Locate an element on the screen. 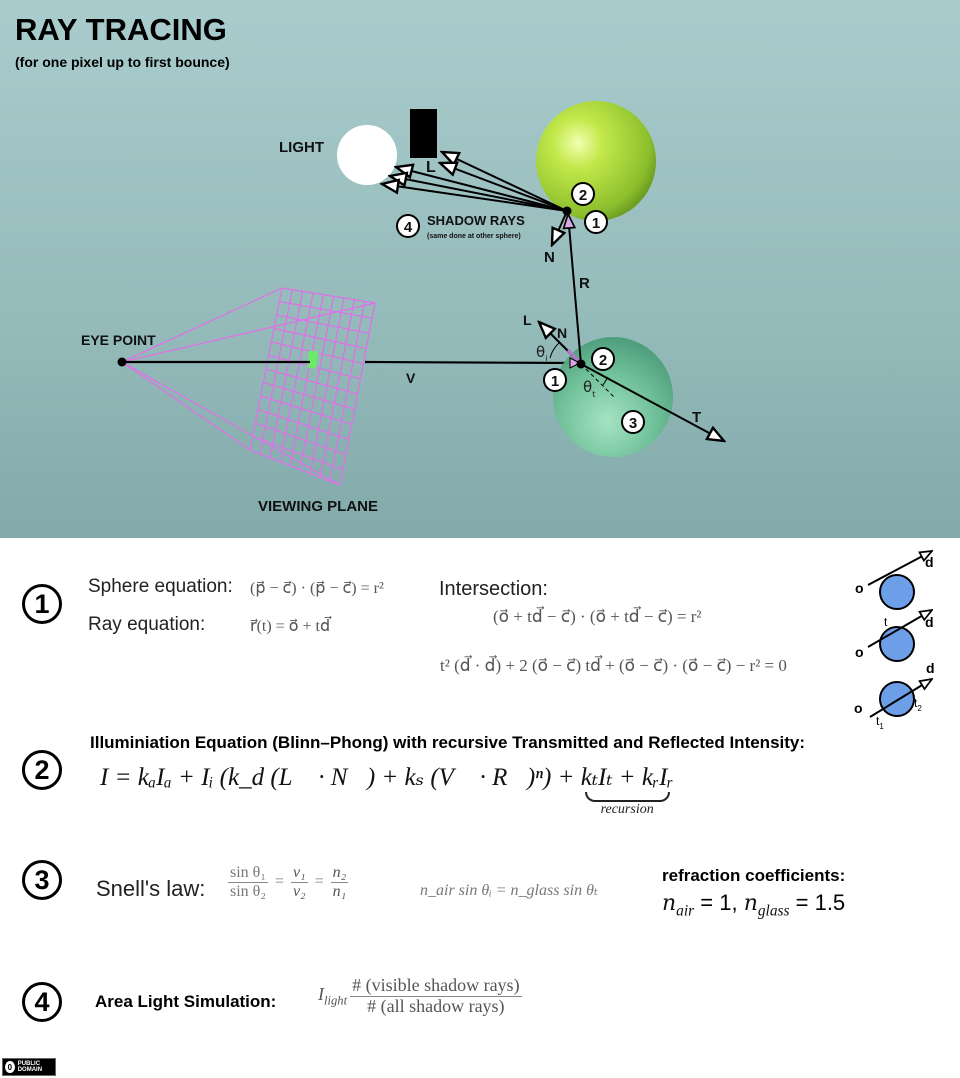 This screenshot has width=960, height=1078. public-domain-text: PUBLIC DOMAIN is located at coordinates (30, 1067).